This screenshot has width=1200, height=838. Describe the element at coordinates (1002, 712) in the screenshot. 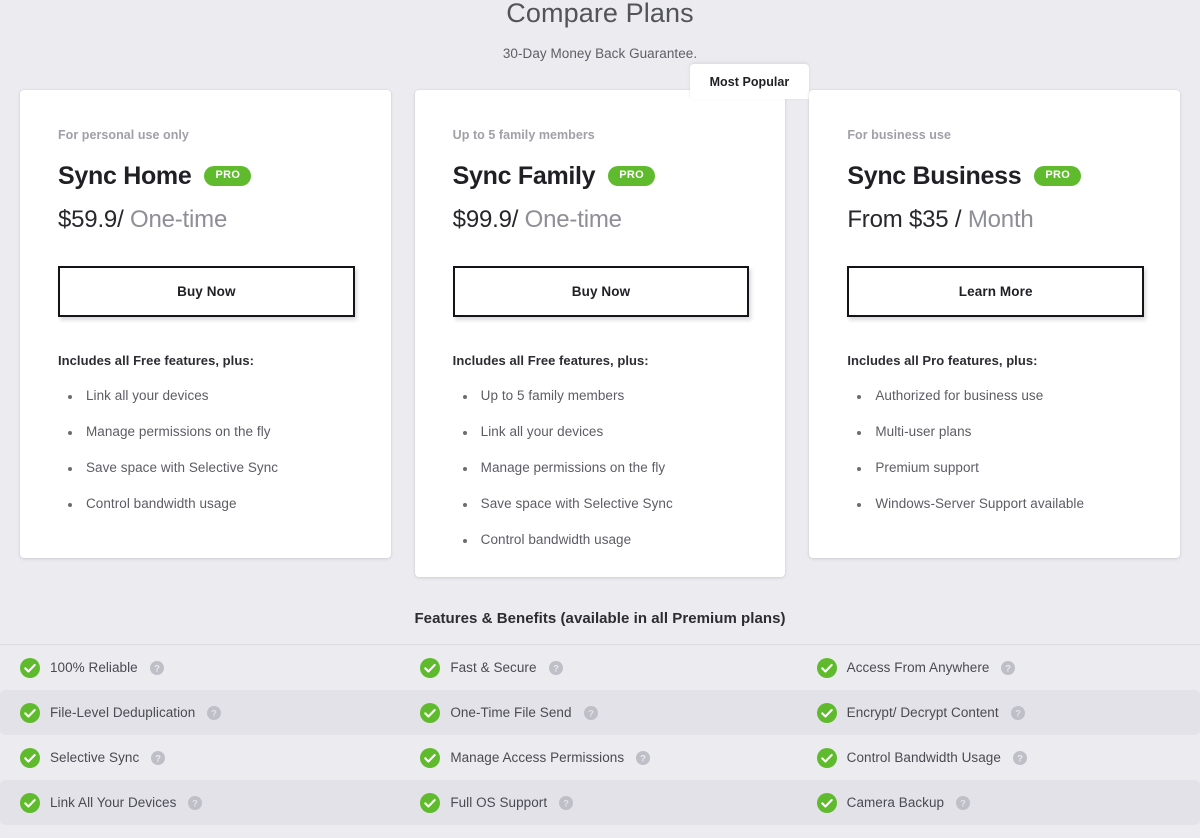

I see `benefit-item: Encrypt/ Decrypt Content ?` at that location.